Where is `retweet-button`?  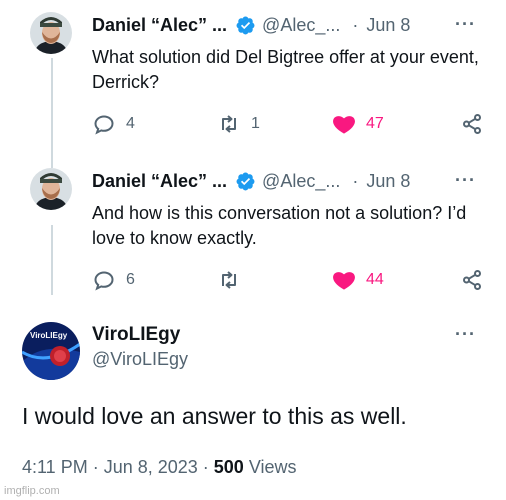 retweet-button is located at coordinates (234, 280).